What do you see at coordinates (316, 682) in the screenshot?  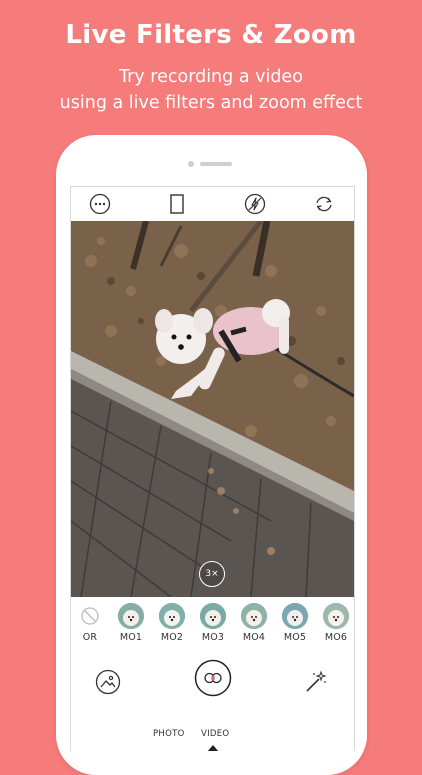 I see `magic-wand-icon` at bounding box center [316, 682].